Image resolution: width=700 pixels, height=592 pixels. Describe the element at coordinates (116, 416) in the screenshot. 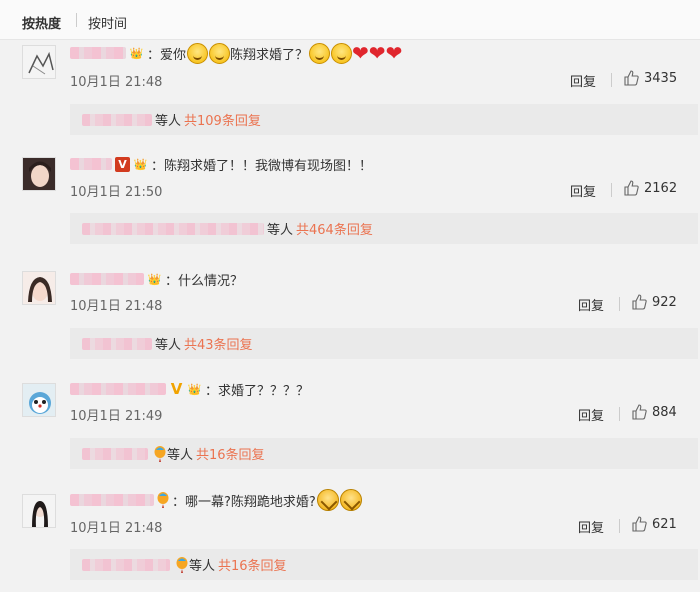

I see `comment-time: 10月1日 21:49` at that location.